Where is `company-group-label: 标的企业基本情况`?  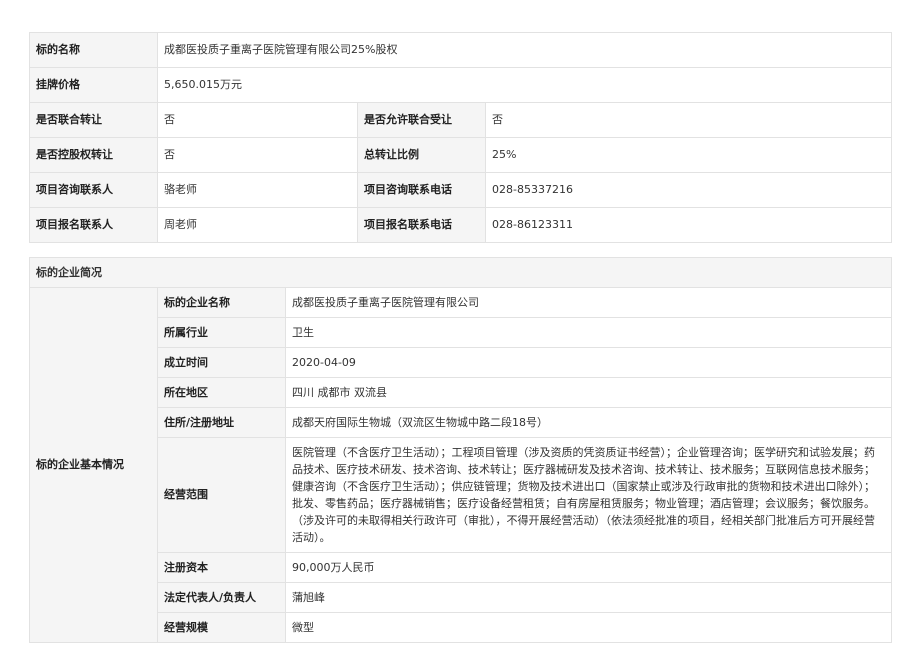 company-group-label: 标的企业基本情况 is located at coordinates (93, 465).